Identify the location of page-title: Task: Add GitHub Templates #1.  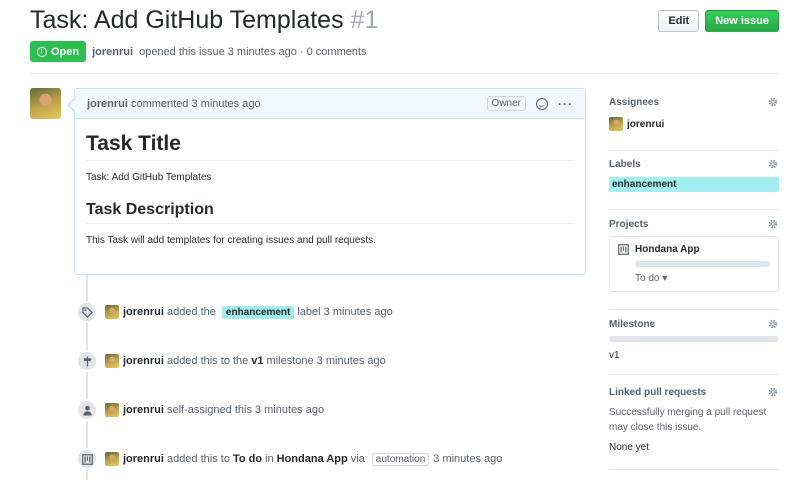
(204, 20).